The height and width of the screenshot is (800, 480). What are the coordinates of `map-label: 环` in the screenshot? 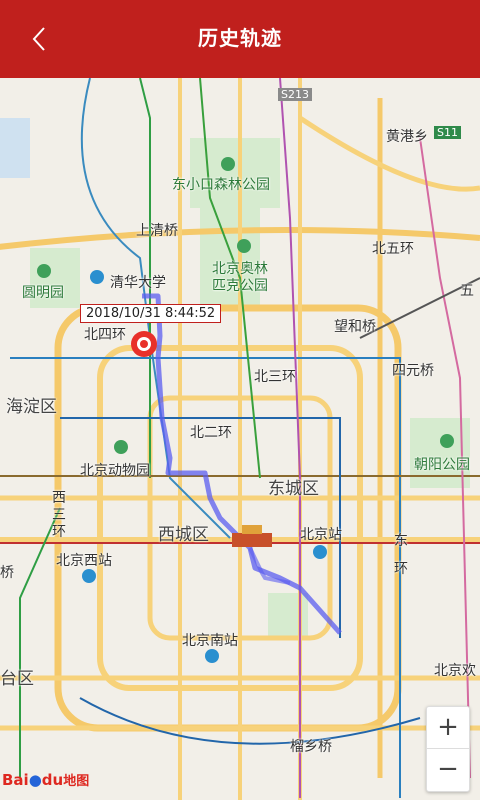 It's located at (401, 569).